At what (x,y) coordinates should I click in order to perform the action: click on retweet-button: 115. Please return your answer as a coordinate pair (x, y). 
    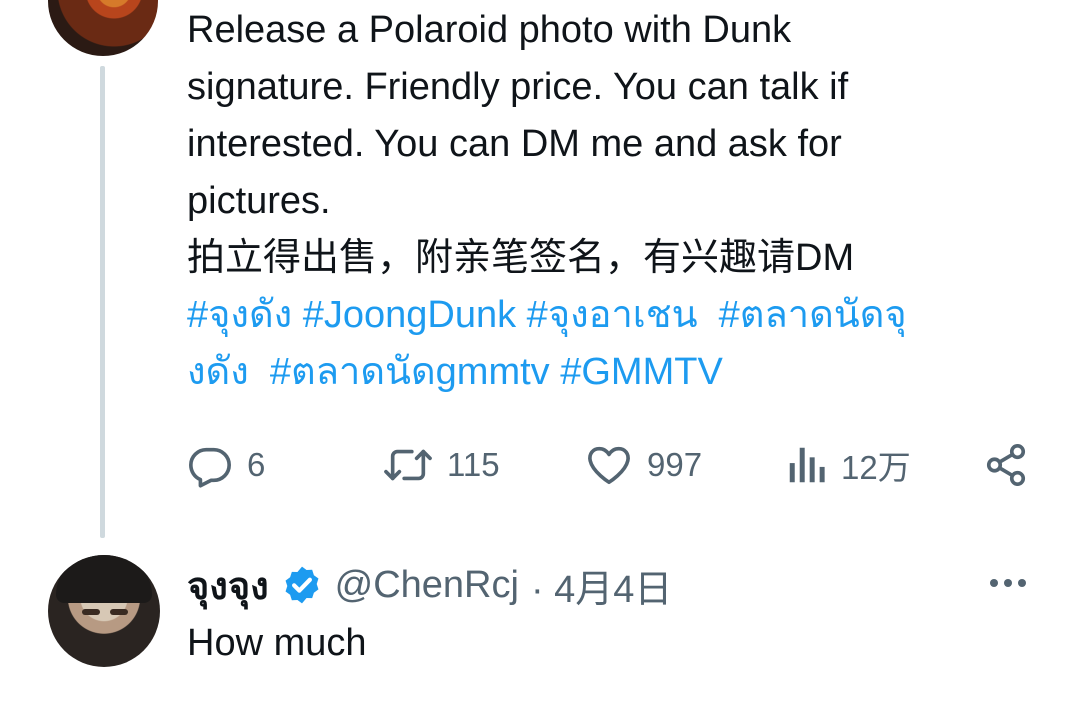
    Looking at the image, I should click on (441, 465).